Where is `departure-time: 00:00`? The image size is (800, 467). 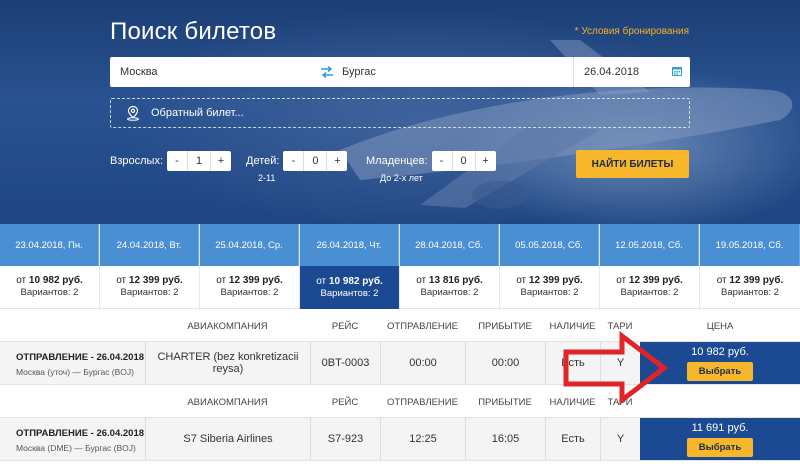 departure-time: 00:00 is located at coordinates (422, 363).